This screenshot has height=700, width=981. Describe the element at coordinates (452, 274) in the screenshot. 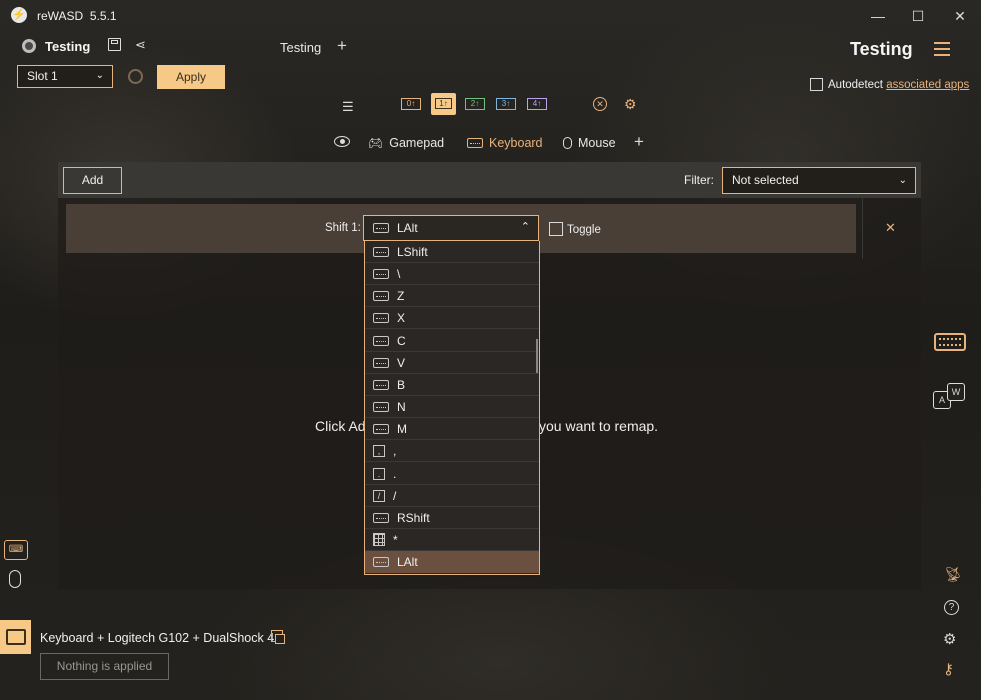

I see `dropdown-item-backslash: \` at that location.